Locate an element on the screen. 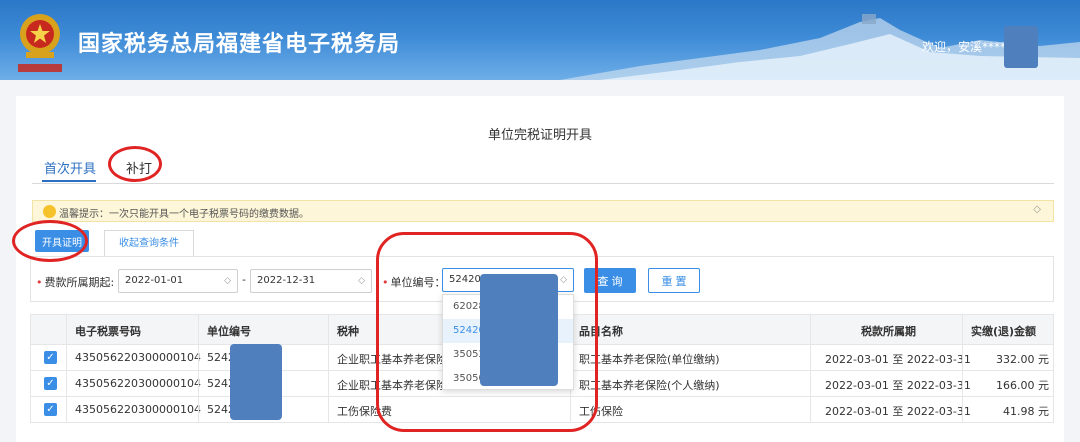 This screenshot has height=442, width=1080. collapse-query-tab: 收起查询条件 is located at coordinates (149, 243).